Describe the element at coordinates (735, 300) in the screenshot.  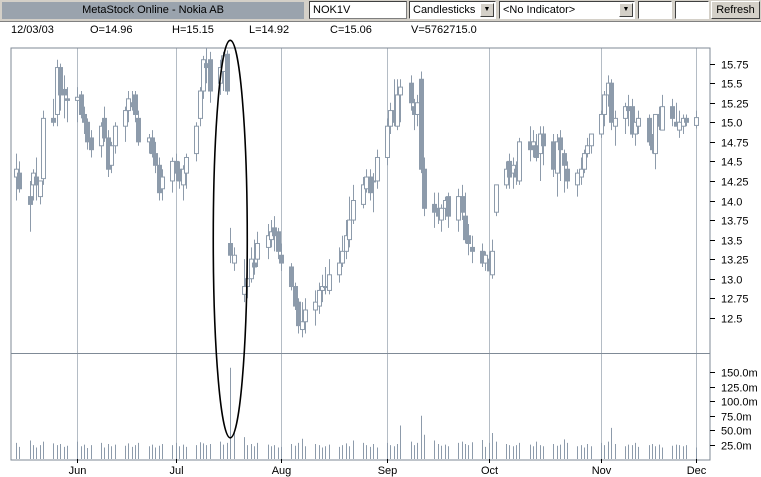
I see `y-tick-label: 12.75` at that location.